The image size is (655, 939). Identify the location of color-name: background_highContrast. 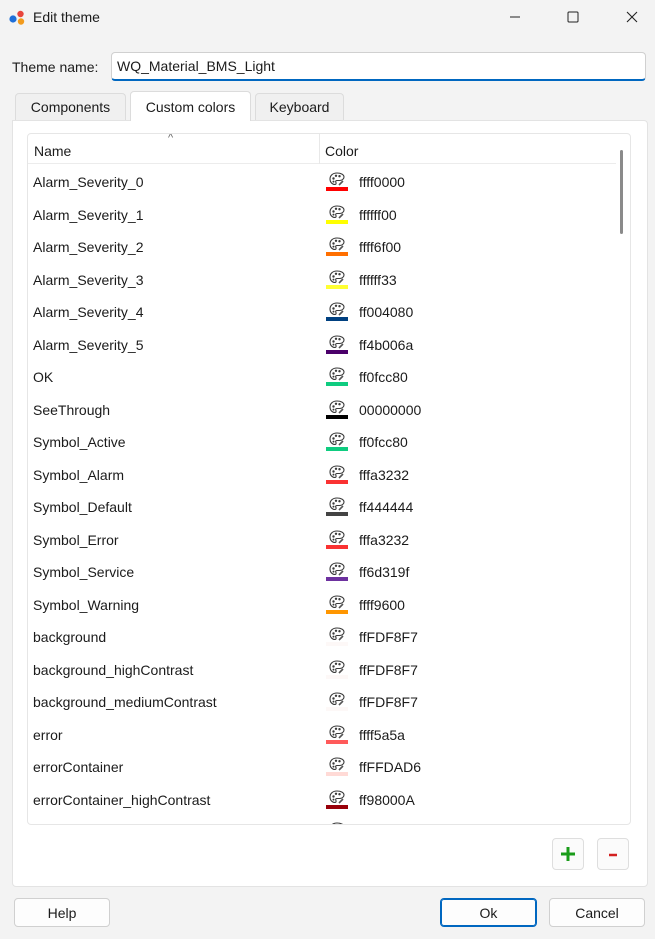
(113, 669).